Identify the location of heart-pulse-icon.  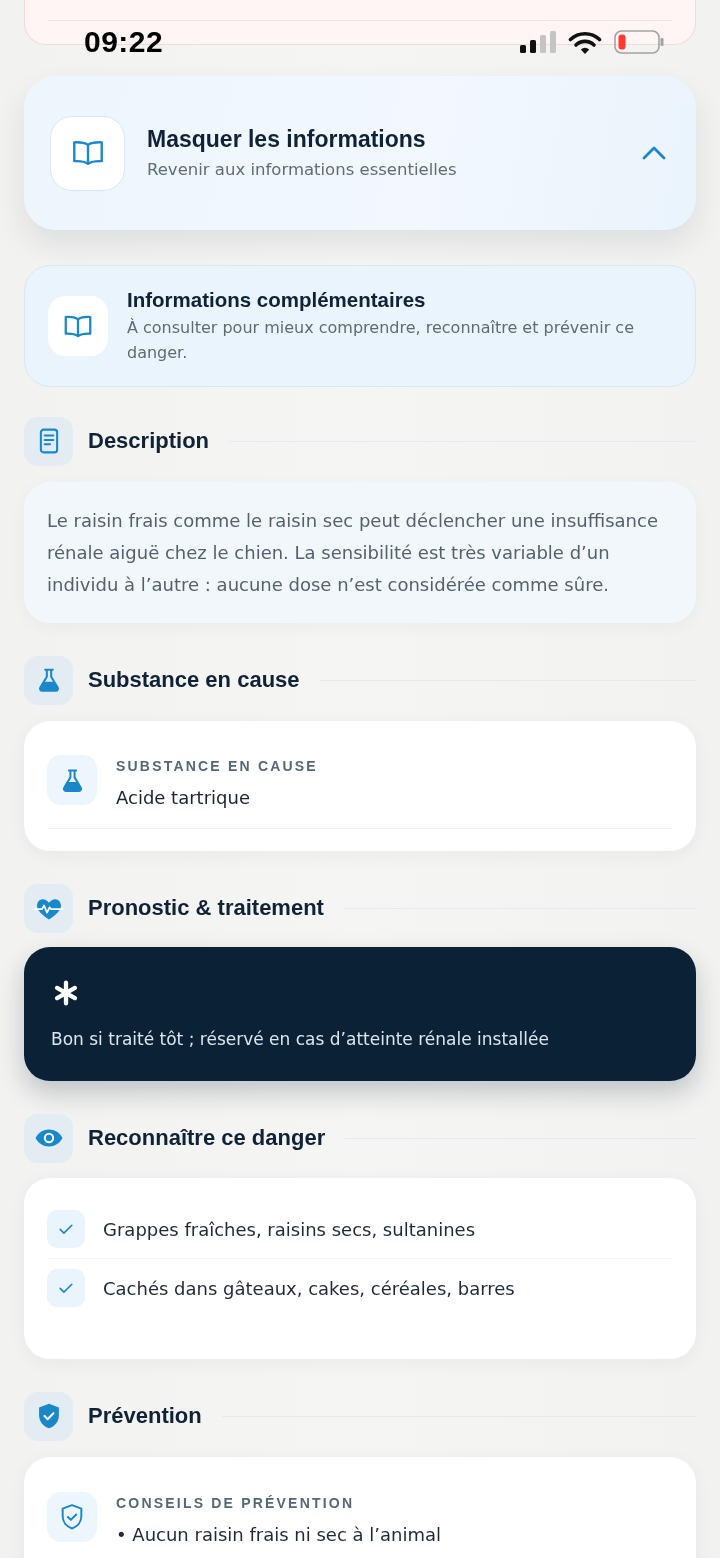
(48, 908).